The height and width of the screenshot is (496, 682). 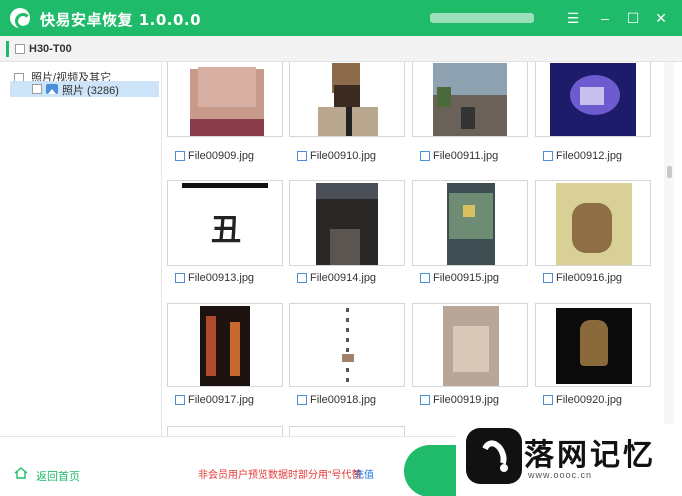 I want to click on back-home-link: 返回首页, so click(x=58, y=476).